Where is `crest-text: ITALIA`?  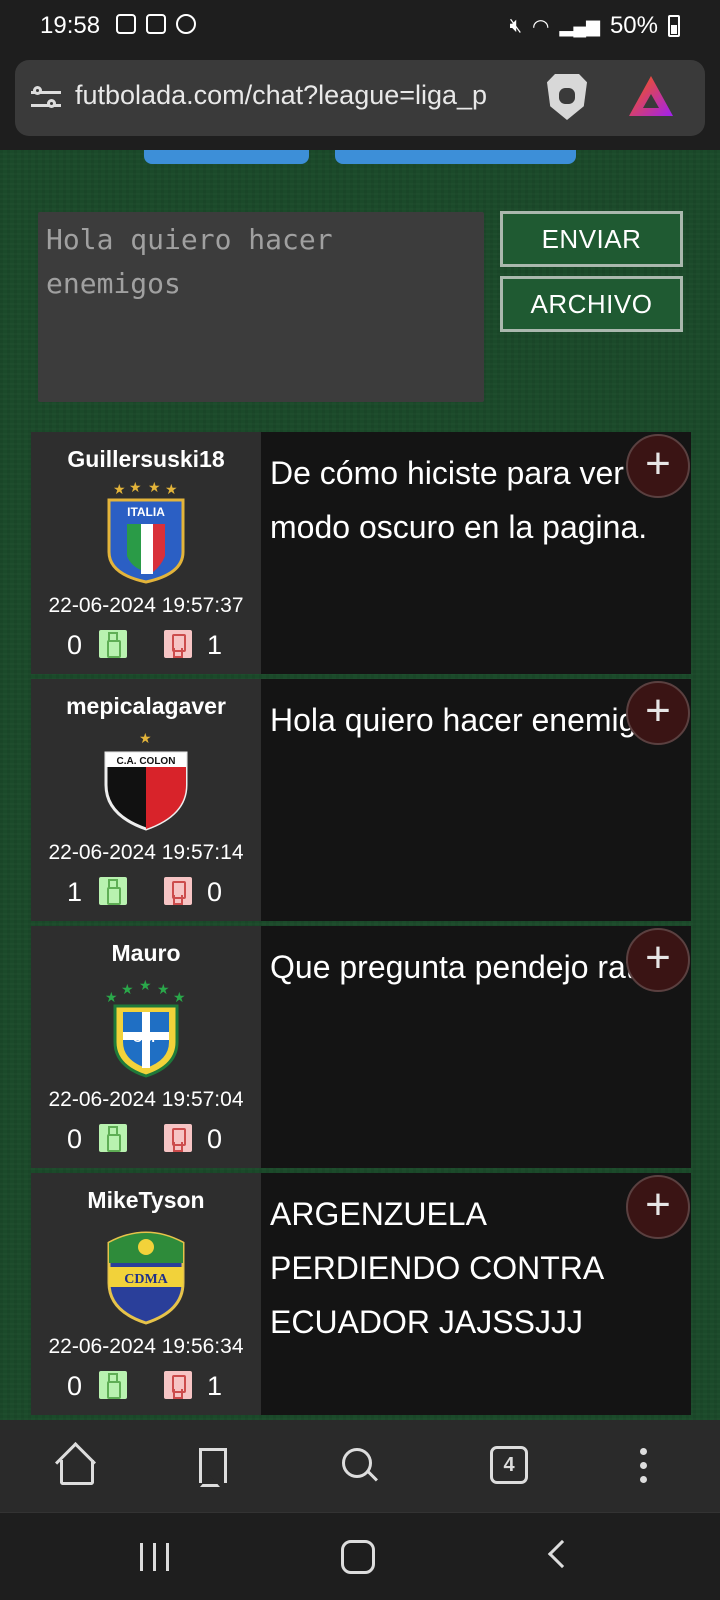 crest-text: ITALIA is located at coordinates (146, 512).